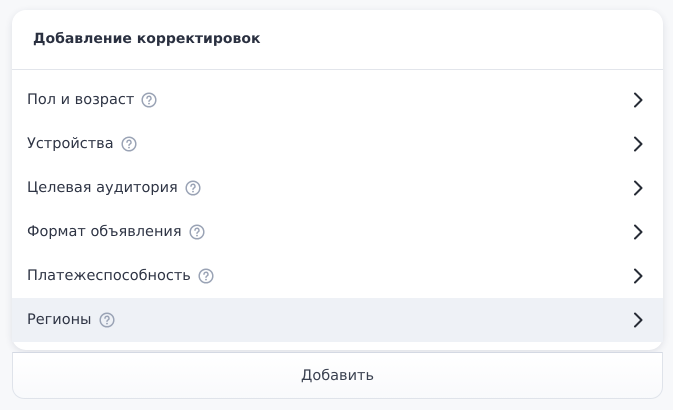  I want to click on menu-item: Формат объявления, so click(337, 232).